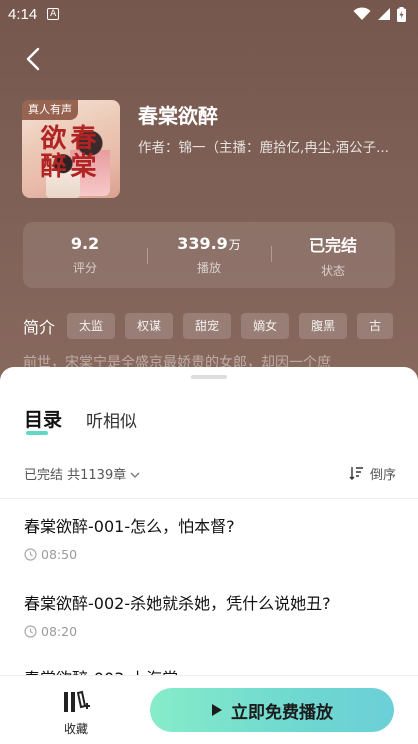 This screenshot has width=418, height=744. I want to click on chapter-duration: 08:20, so click(210, 631).